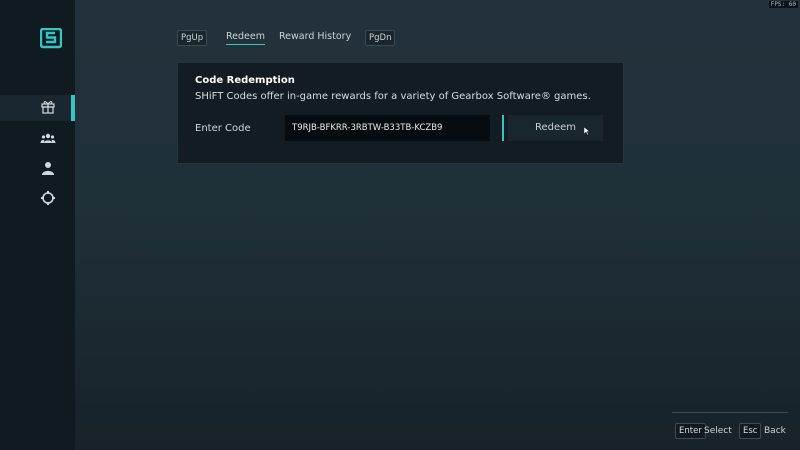  I want to click on sidebar-item-profile, so click(37, 170).